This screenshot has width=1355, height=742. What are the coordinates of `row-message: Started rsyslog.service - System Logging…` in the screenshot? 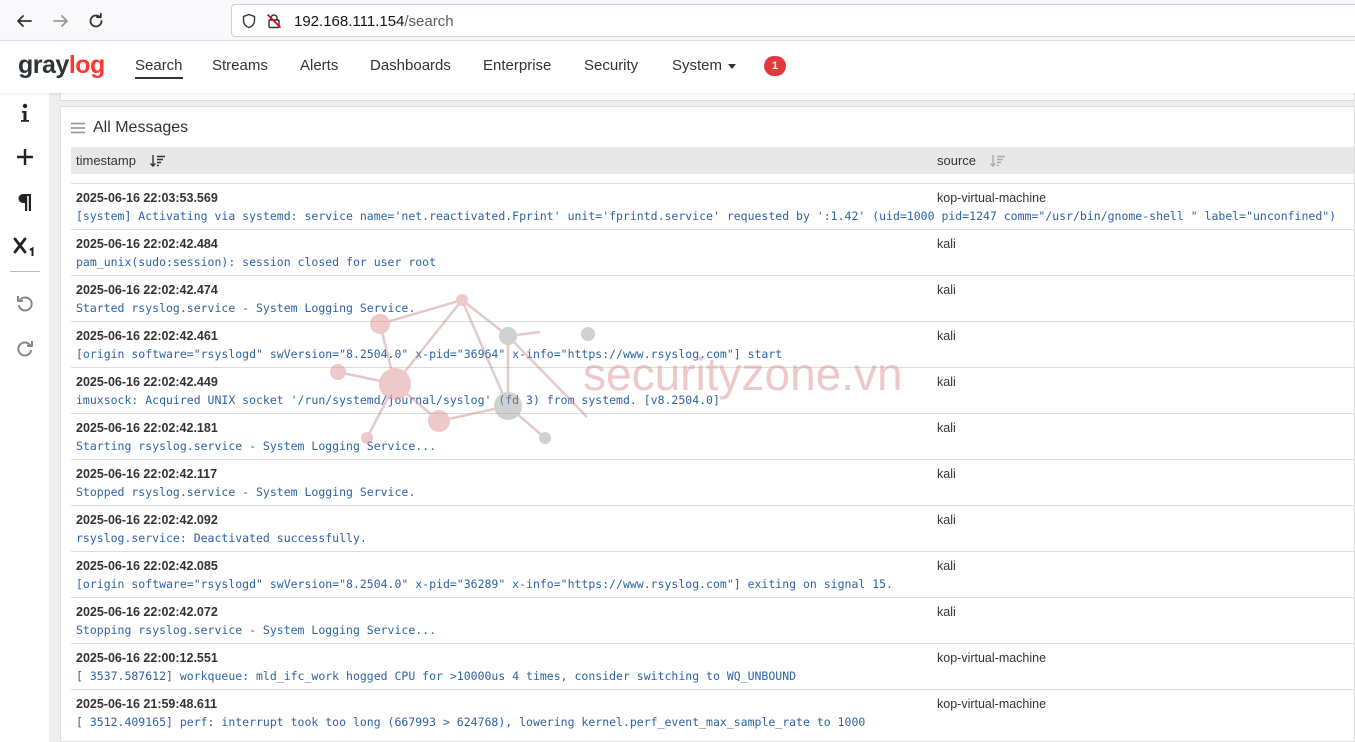 It's located at (246, 308).